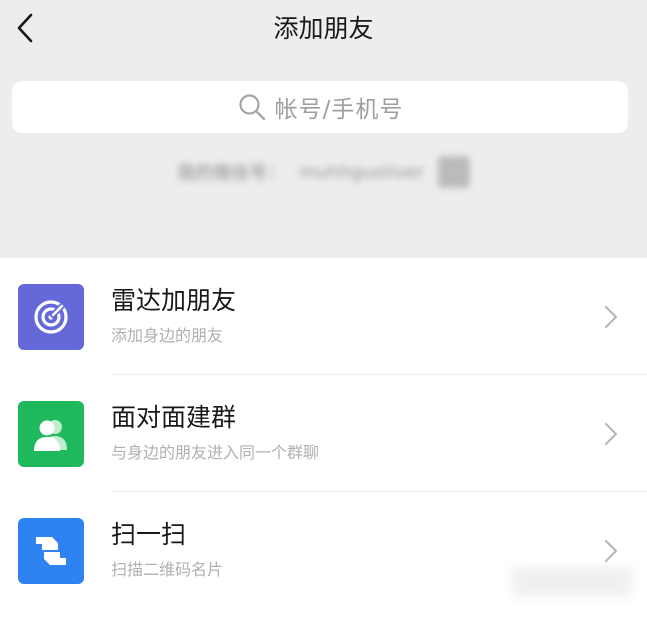  Describe the element at coordinates (453, 172) in the screenshot. I see `qr-code-icon` at that location.